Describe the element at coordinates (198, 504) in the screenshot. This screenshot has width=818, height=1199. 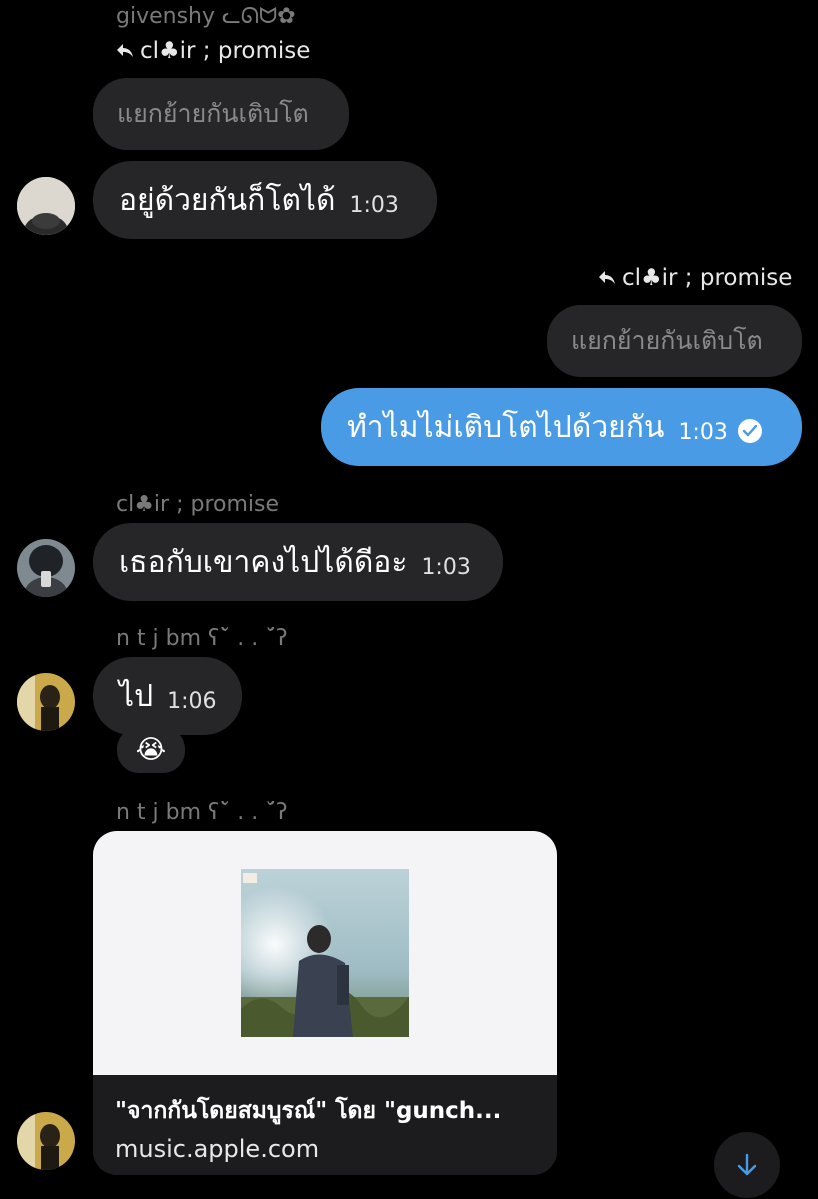
I see `sender-name: cl♣ir ; promise` at that location.